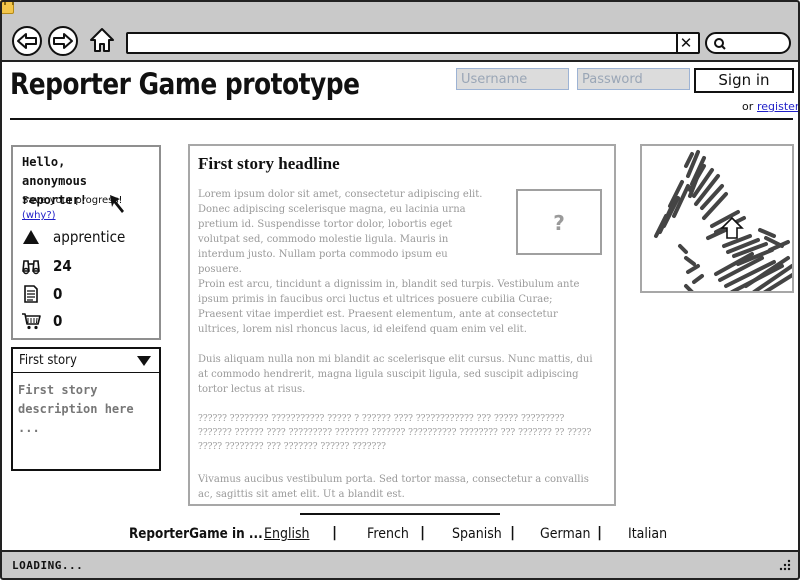 The image size is (800, 580). What do you see at coordinates (31, 237) in the screenshot?
I see `rank-triangle-icon` at bounding box center [31, 237].